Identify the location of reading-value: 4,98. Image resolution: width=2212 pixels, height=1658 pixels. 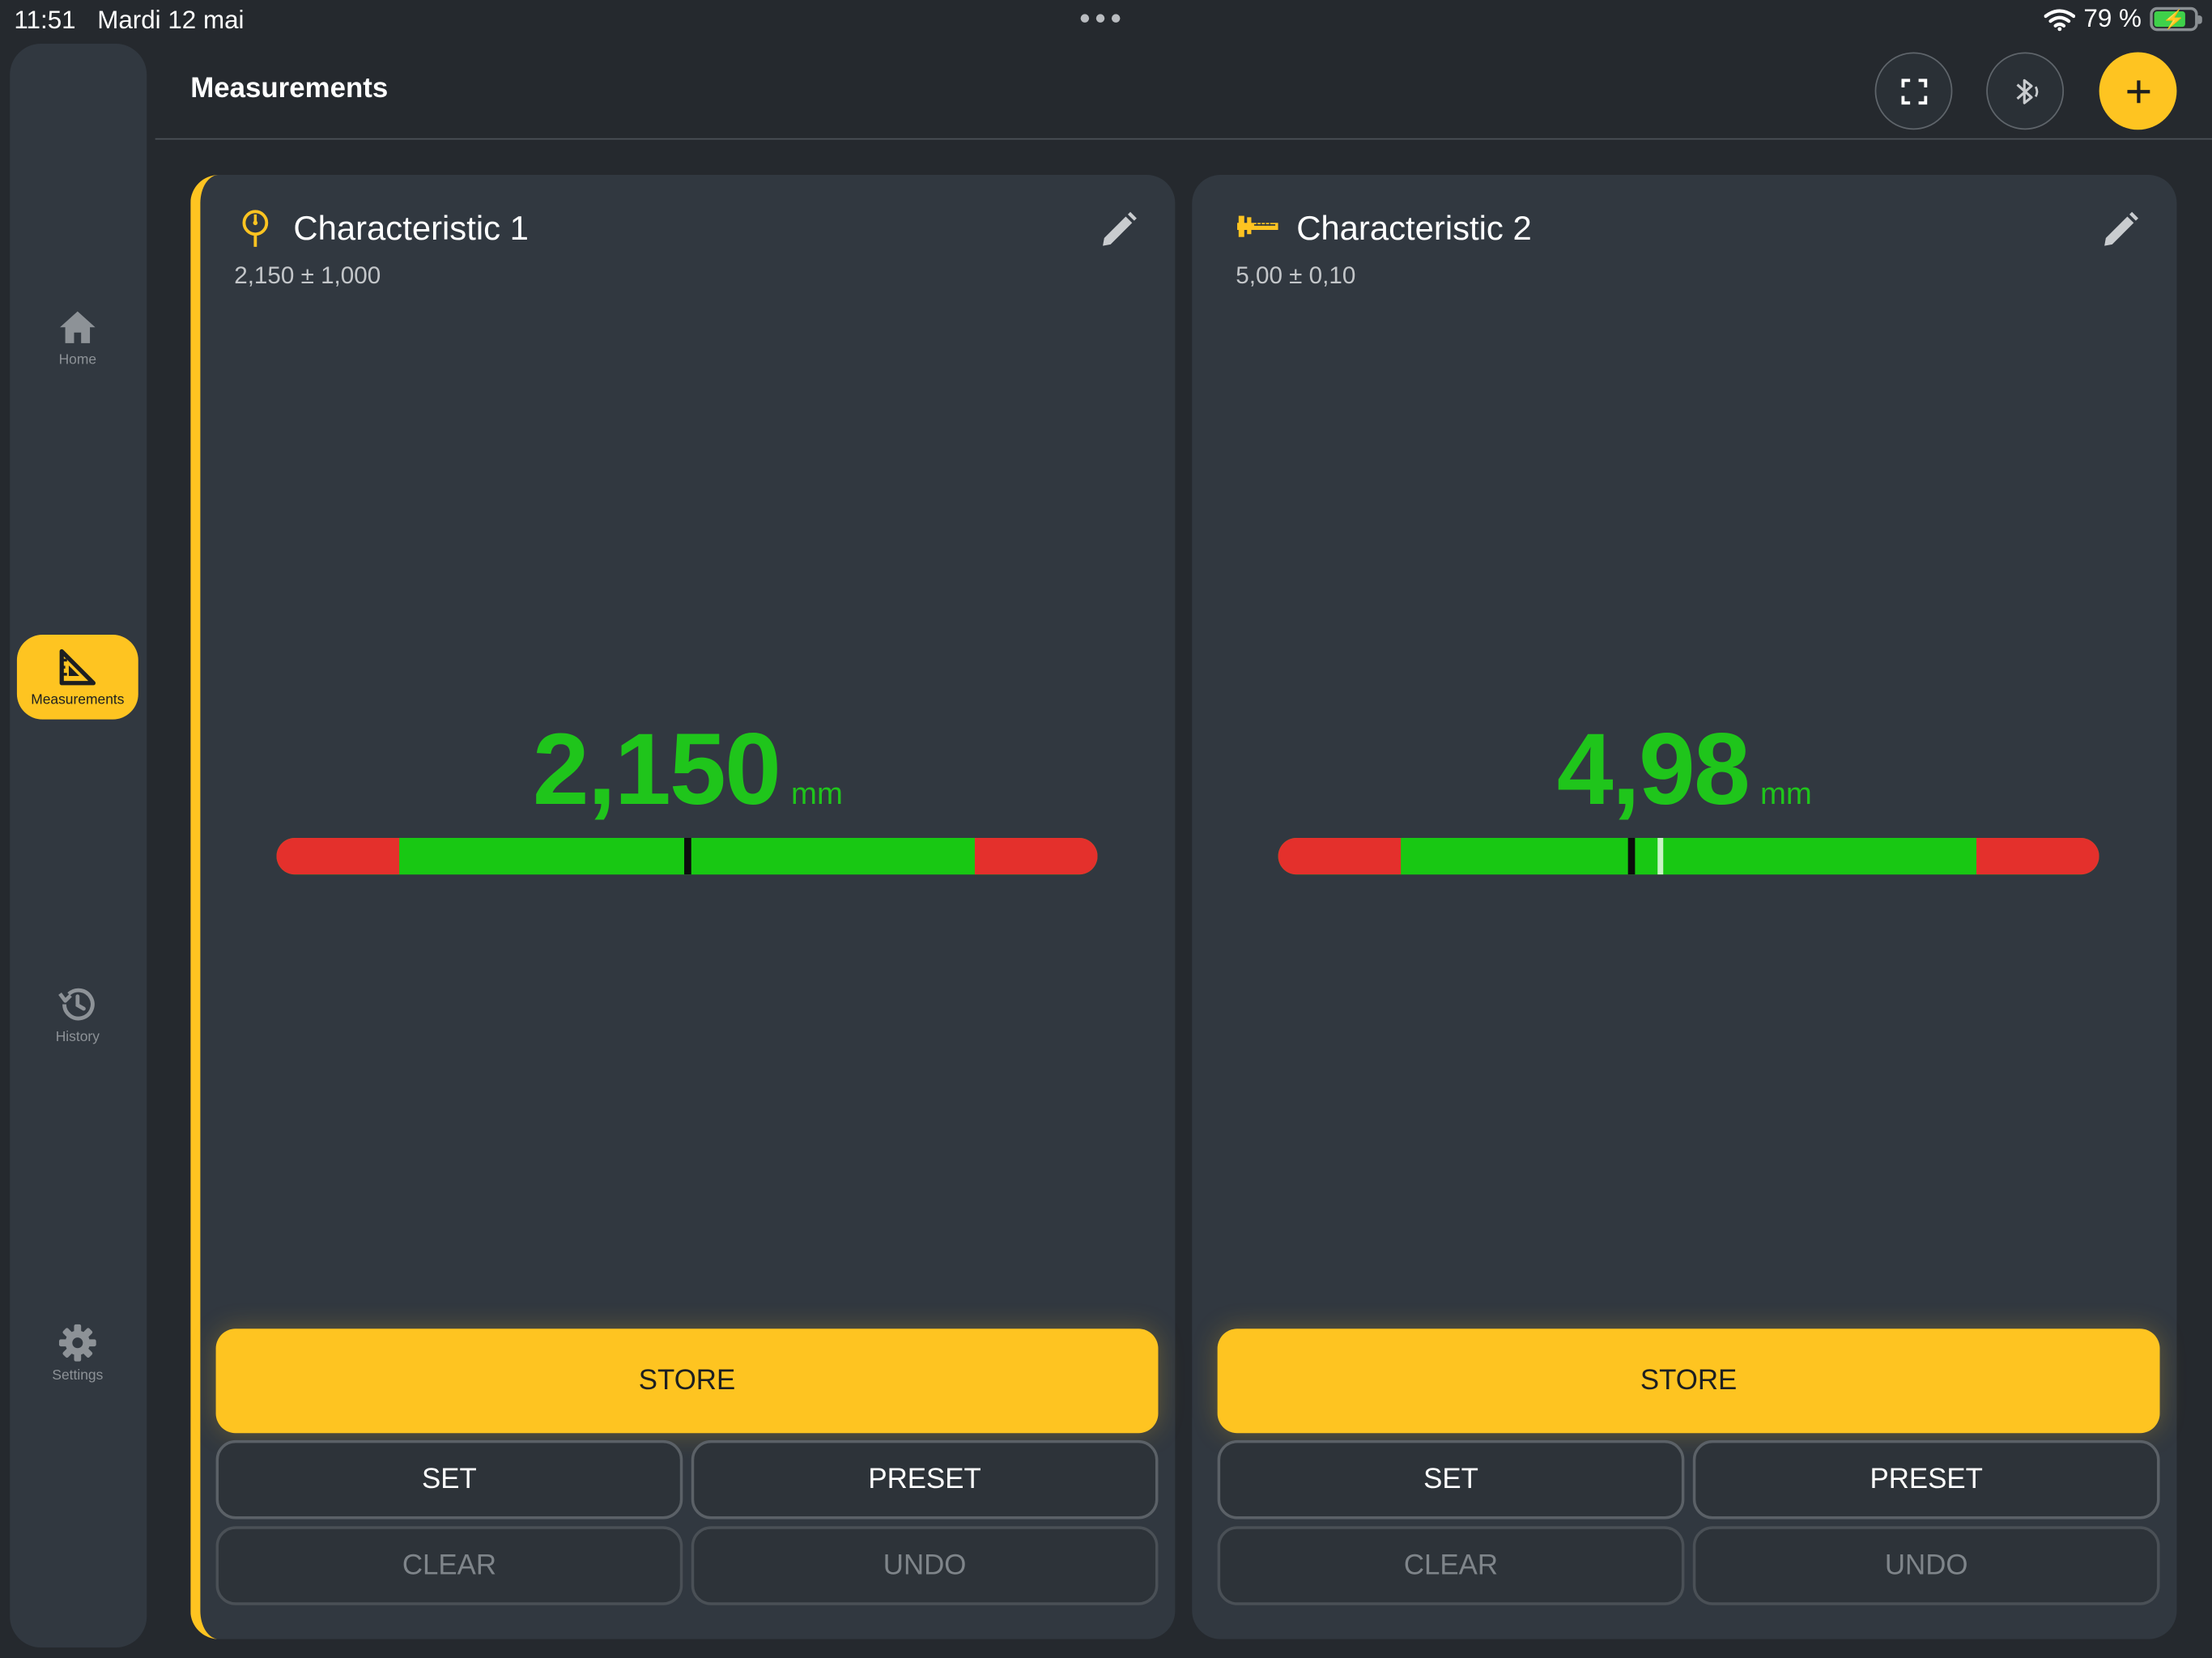
(1653, 770).